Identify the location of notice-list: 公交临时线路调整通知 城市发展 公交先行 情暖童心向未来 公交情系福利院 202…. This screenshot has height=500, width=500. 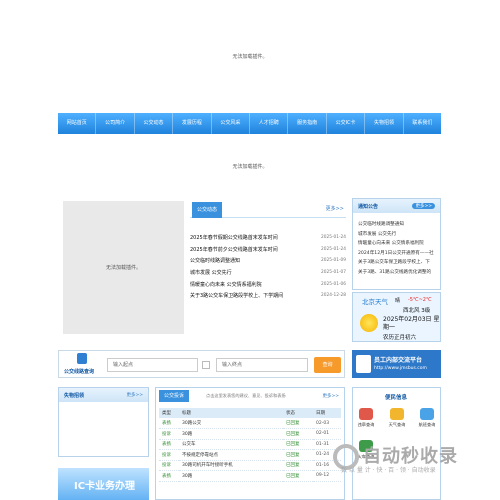
(396, 245).